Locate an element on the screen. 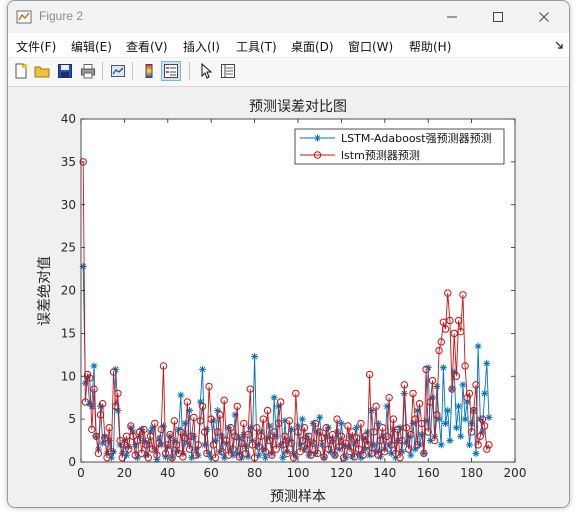 The image size is (576, 514). colorbar-button is located at coordinates (149, 71).